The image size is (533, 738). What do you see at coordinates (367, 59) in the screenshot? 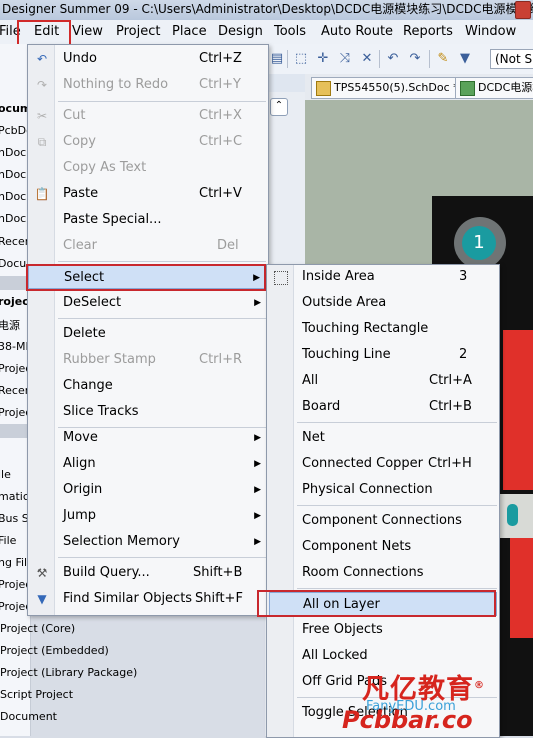
I see `clear-icon: ✕` at bounding box center [367, 59].